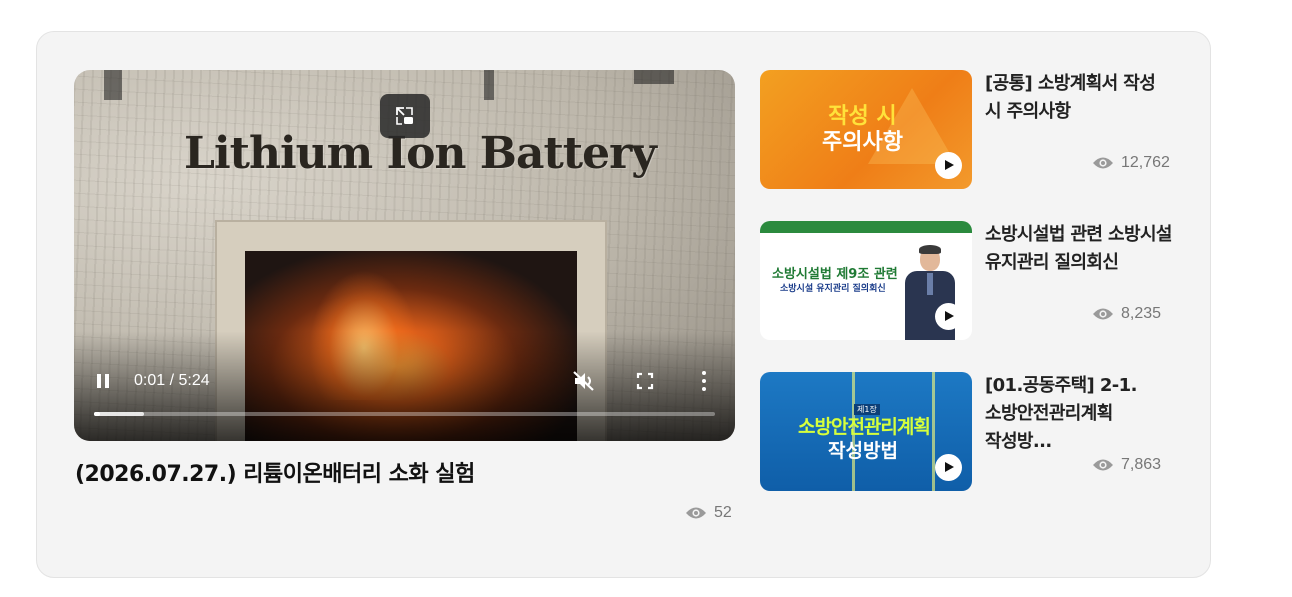  Describe the element at coordinates (863, 451) in the screenshot. I see `thumbnail-line-2: 작성방법` at that location.